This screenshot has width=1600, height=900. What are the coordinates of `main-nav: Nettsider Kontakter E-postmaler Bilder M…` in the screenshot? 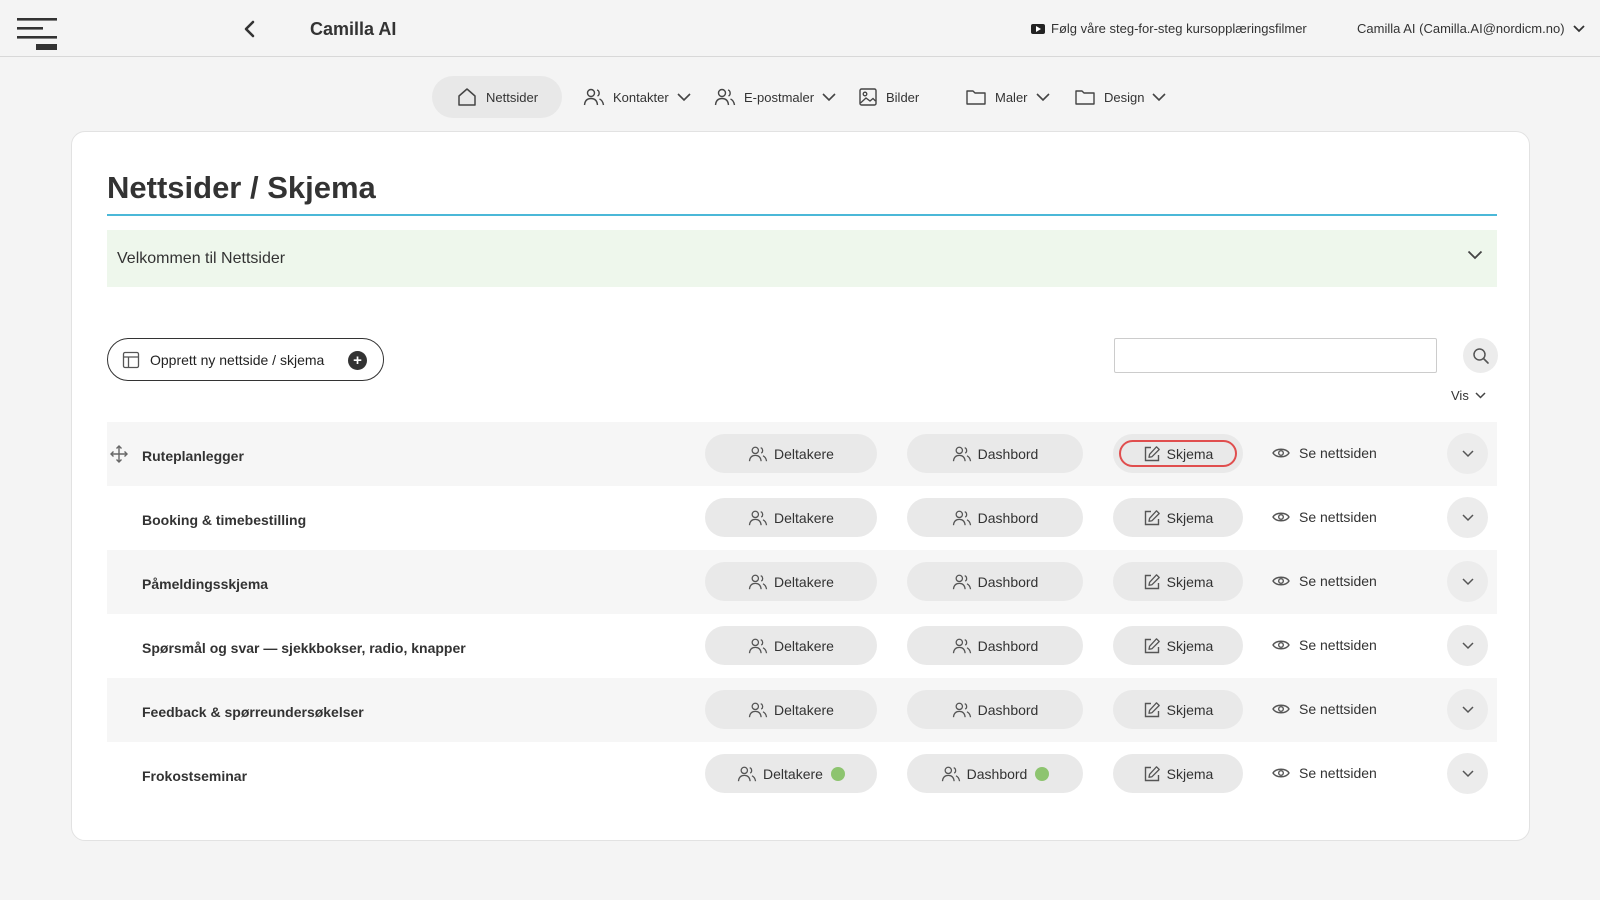 It's located at (800, 97).